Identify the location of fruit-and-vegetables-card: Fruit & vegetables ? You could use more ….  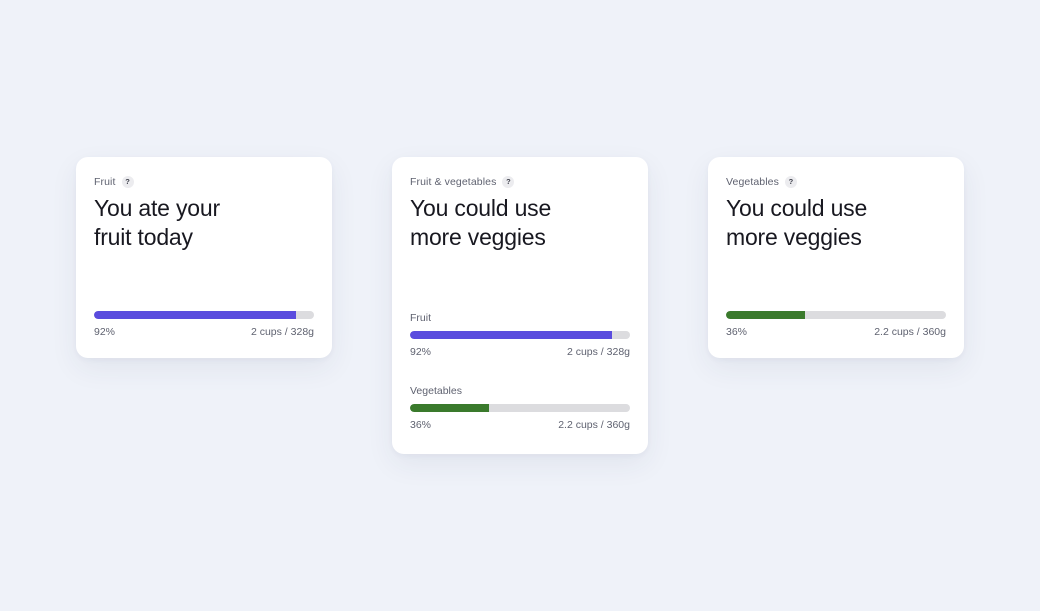
(520, 305).